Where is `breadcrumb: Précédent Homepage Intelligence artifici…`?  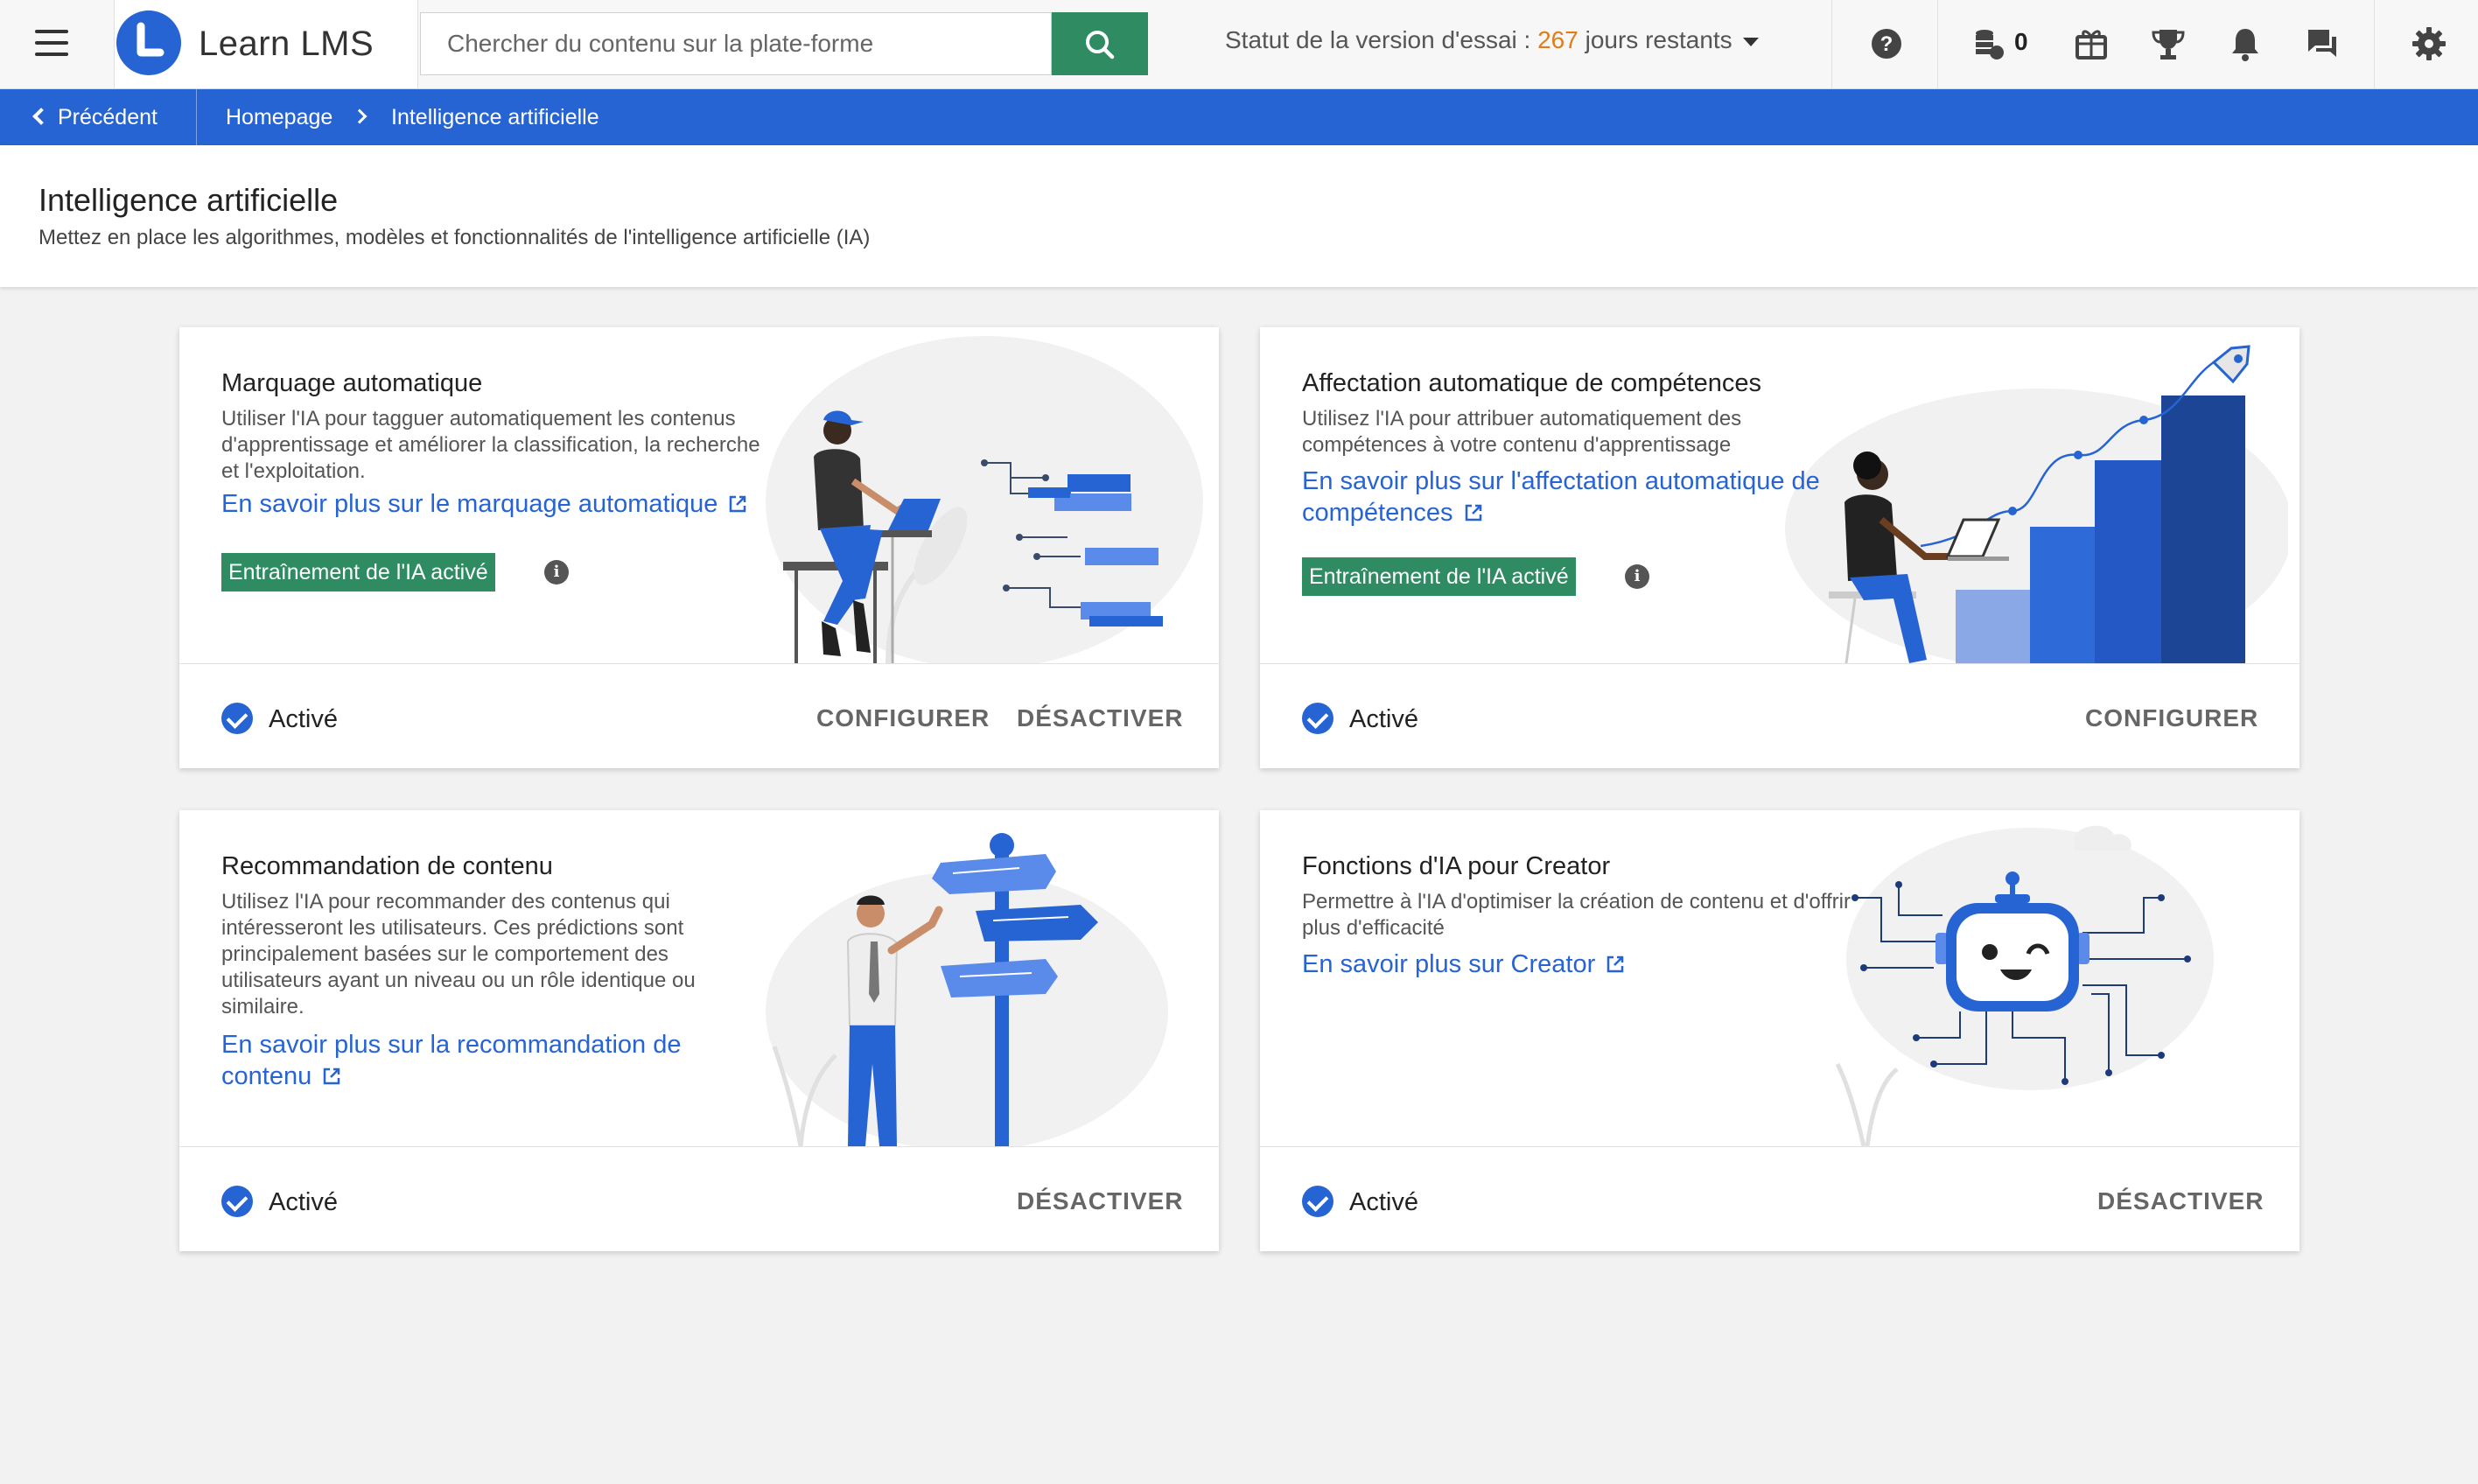 breadcrumb: Précédent Homepage Intelligence artifici… is located at coordinates (1239, 117).